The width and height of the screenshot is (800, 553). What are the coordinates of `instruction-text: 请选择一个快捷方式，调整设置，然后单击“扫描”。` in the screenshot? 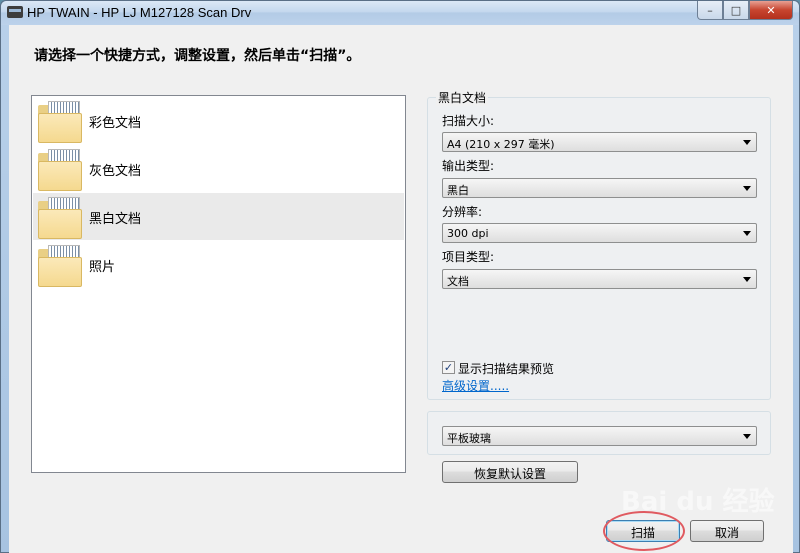 It's located at (197, 56).